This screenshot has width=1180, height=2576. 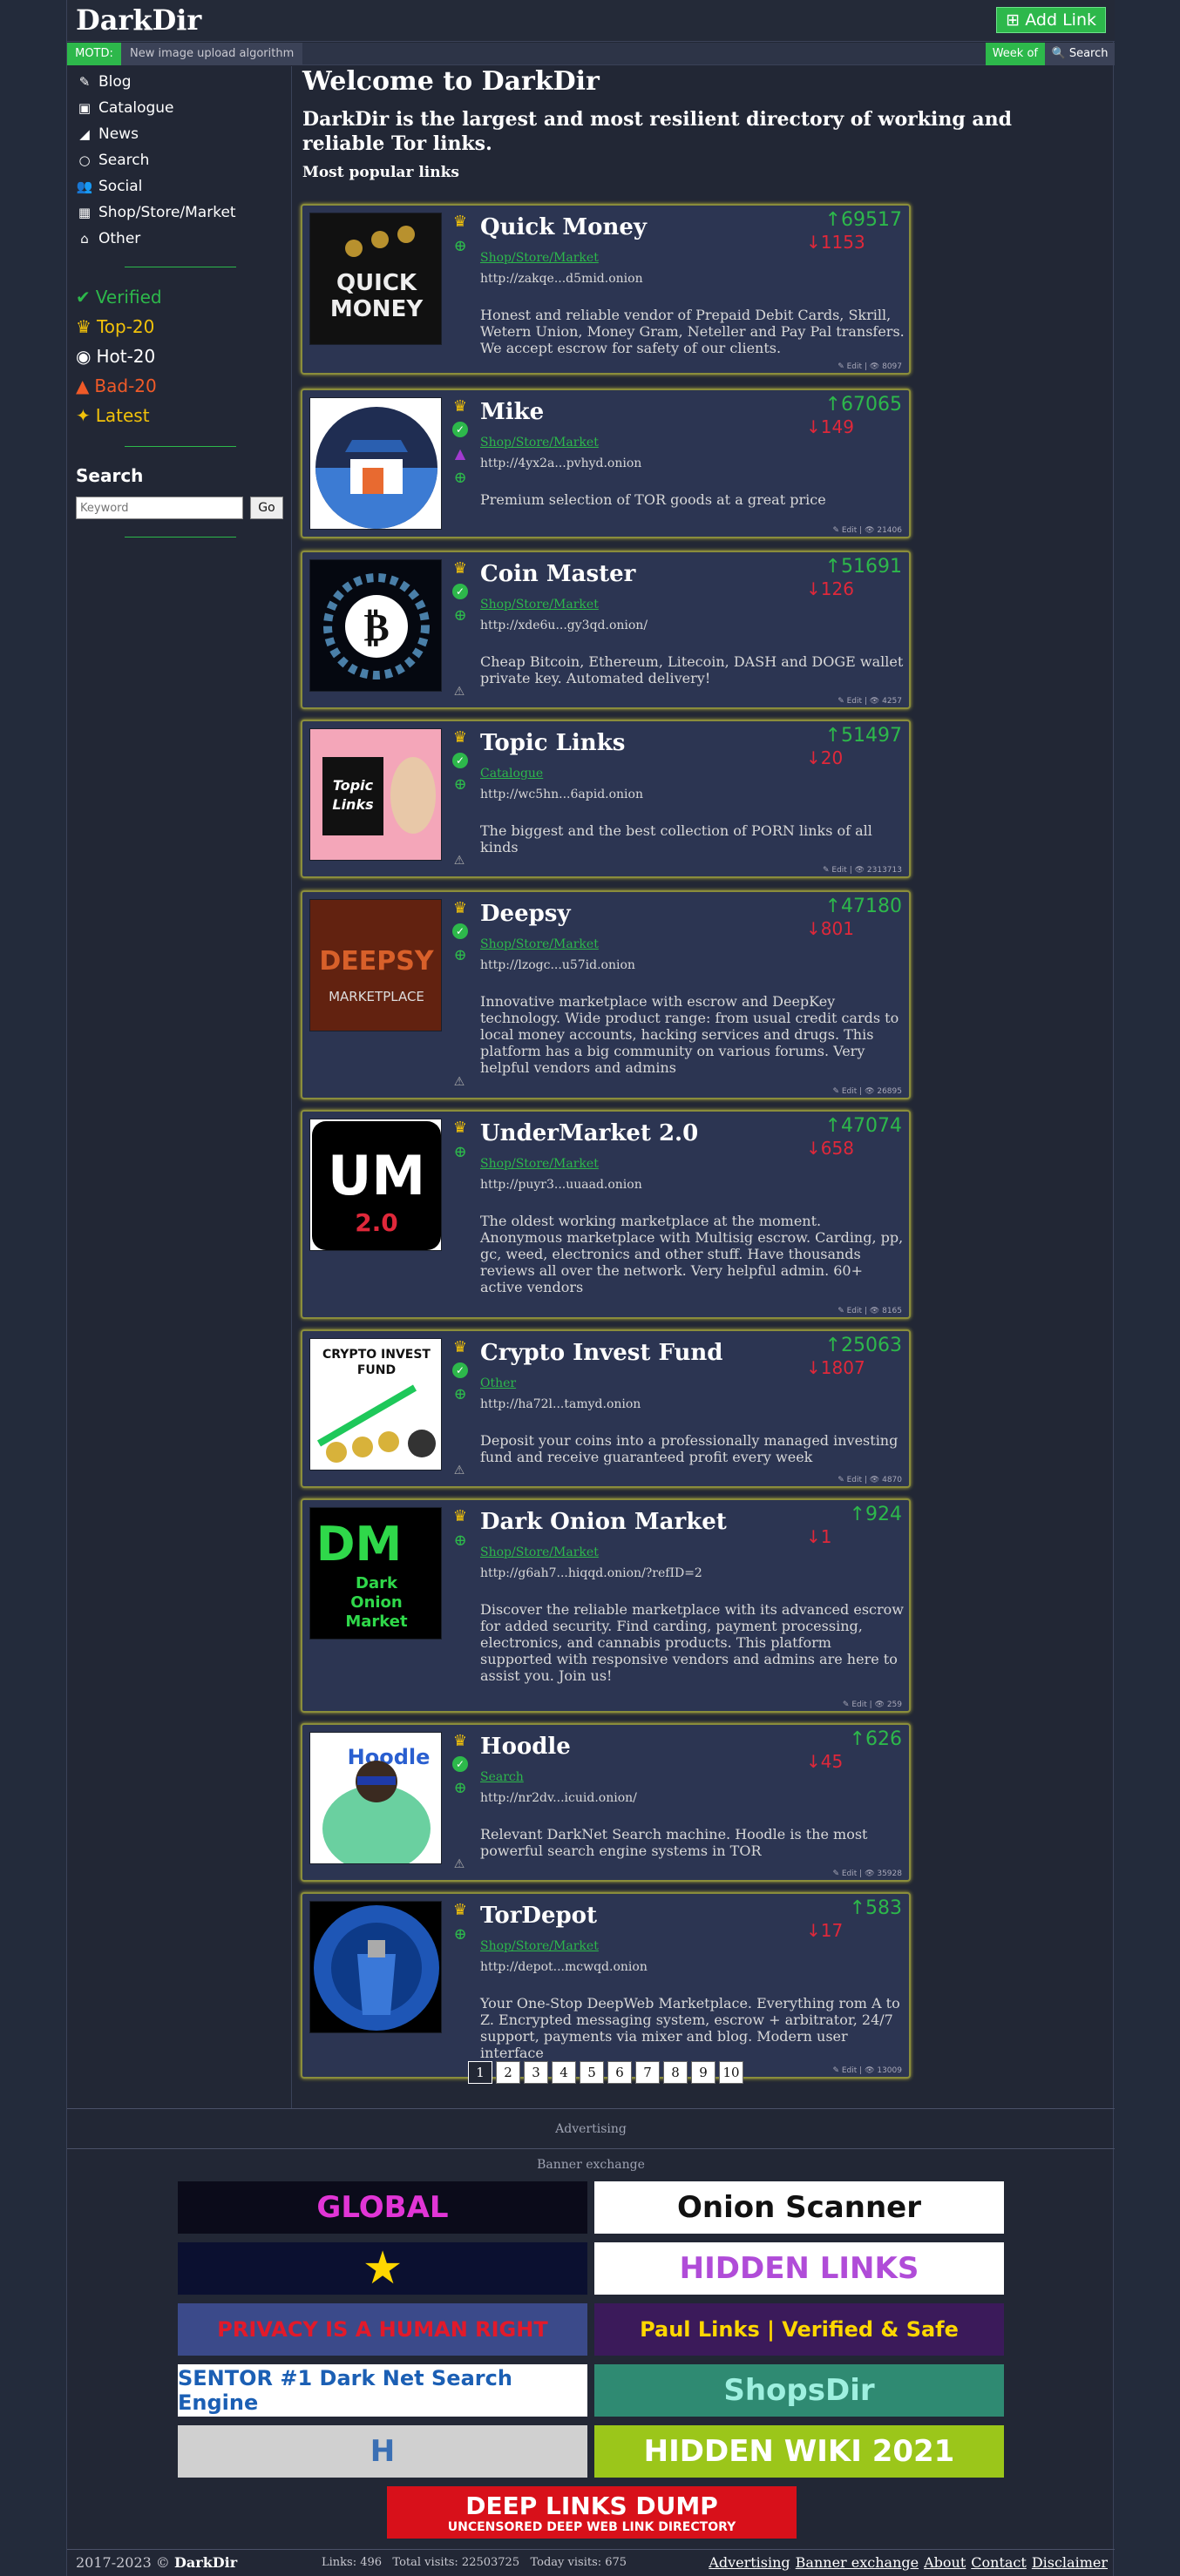 I want to click on link-url: http://g6ah7...hiqqd.onion/?refID=2, so click(x=591, y=1573).